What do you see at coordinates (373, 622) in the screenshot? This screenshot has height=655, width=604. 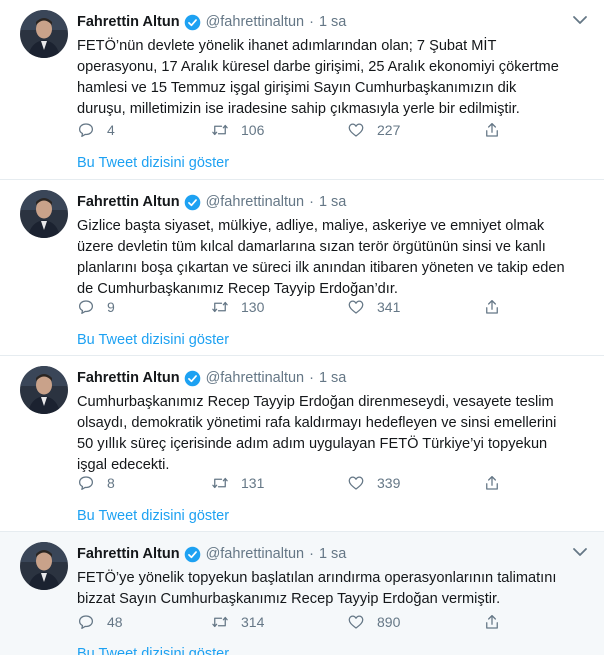 I see `like-button: 890` at bounding box center [373, 622].